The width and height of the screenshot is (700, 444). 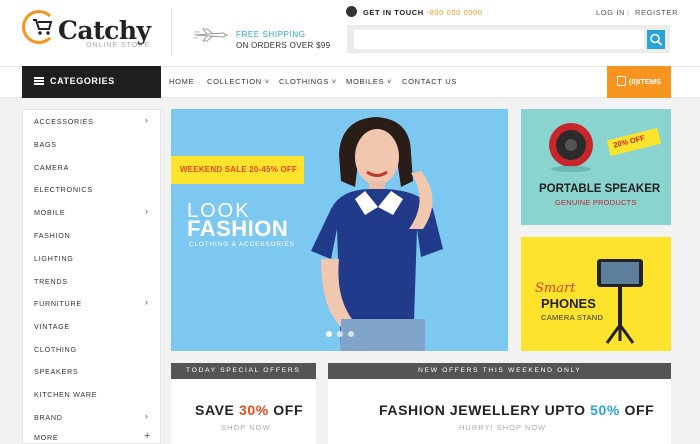 What do you see at coordinates (596, 202) in the screenshot?
I see `speaker-banner-subtitle: GENUINE PRODUCTS` at bounding box center [596, 202].